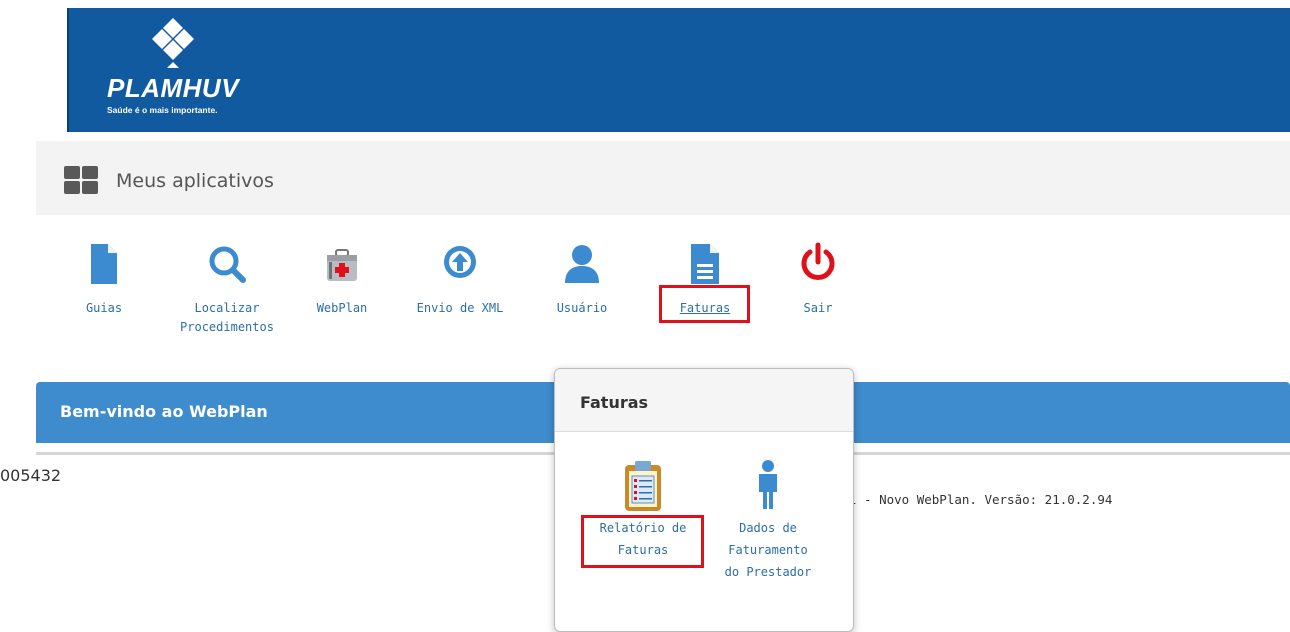  What do you see at coordinates (614, 402) in the screenshot?
I see `popover-title: Faturas` at bounding box center [614, 402].